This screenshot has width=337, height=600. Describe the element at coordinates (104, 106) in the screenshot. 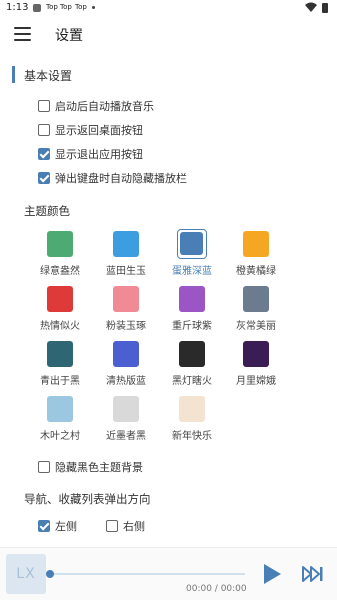

I see `option-label: 启动后自动播放音乐` at that location.